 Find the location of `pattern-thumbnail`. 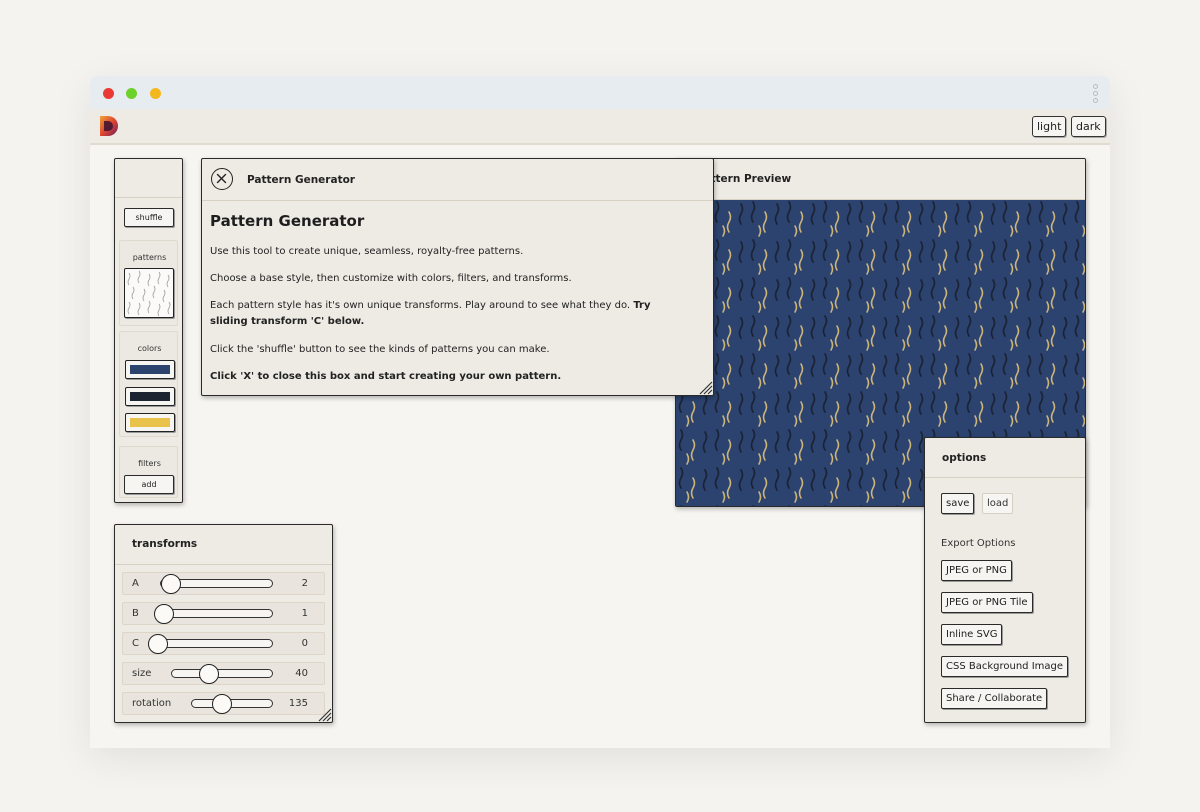

pattern-thumbnail is located at coordinates (149, 293).